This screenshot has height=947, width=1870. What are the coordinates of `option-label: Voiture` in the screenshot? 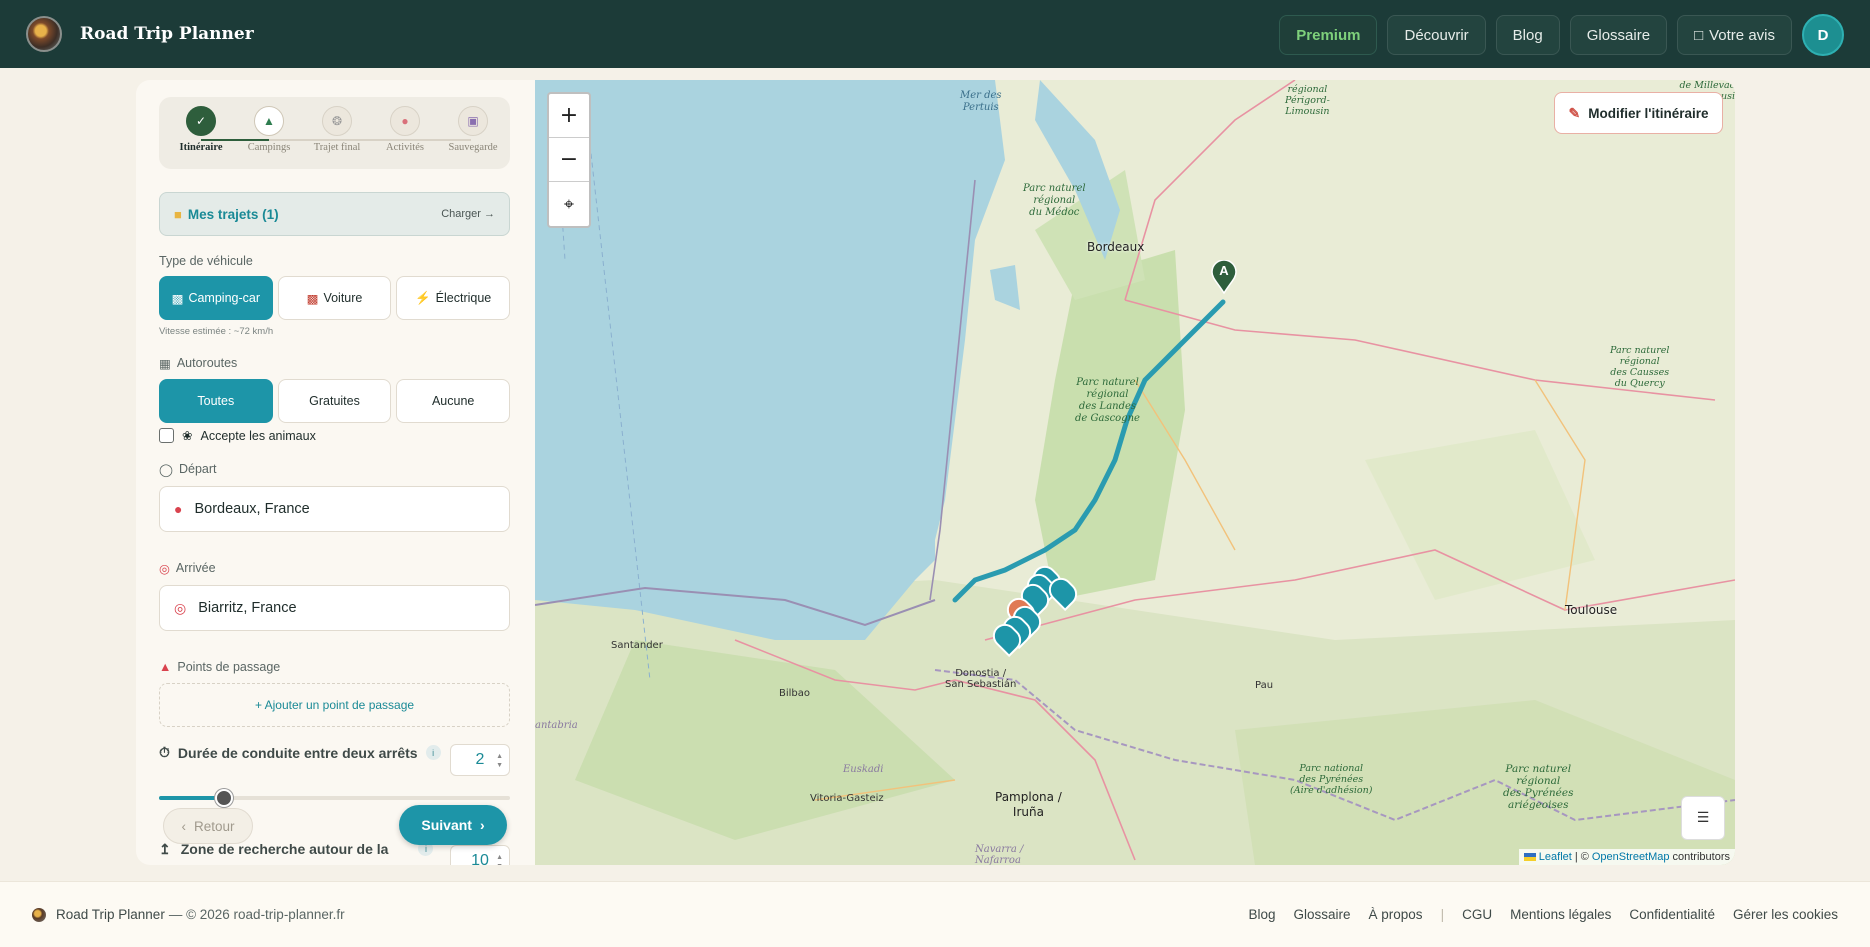 It's located at (343, 298).